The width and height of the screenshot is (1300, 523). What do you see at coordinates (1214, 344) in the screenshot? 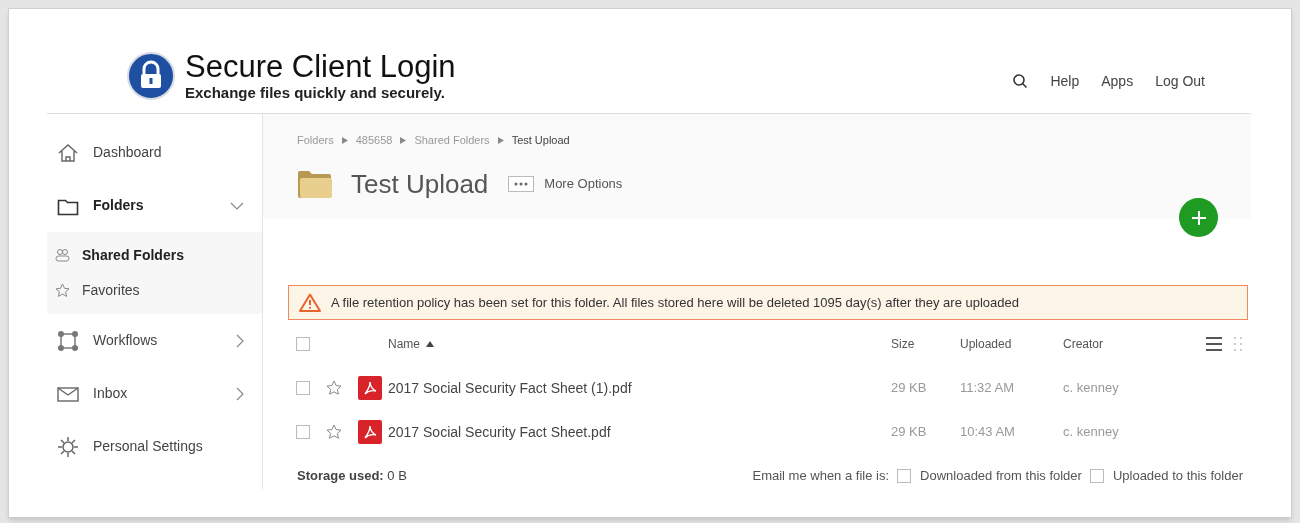
I see `list-view-icon` at bounding box center [1214, 344].